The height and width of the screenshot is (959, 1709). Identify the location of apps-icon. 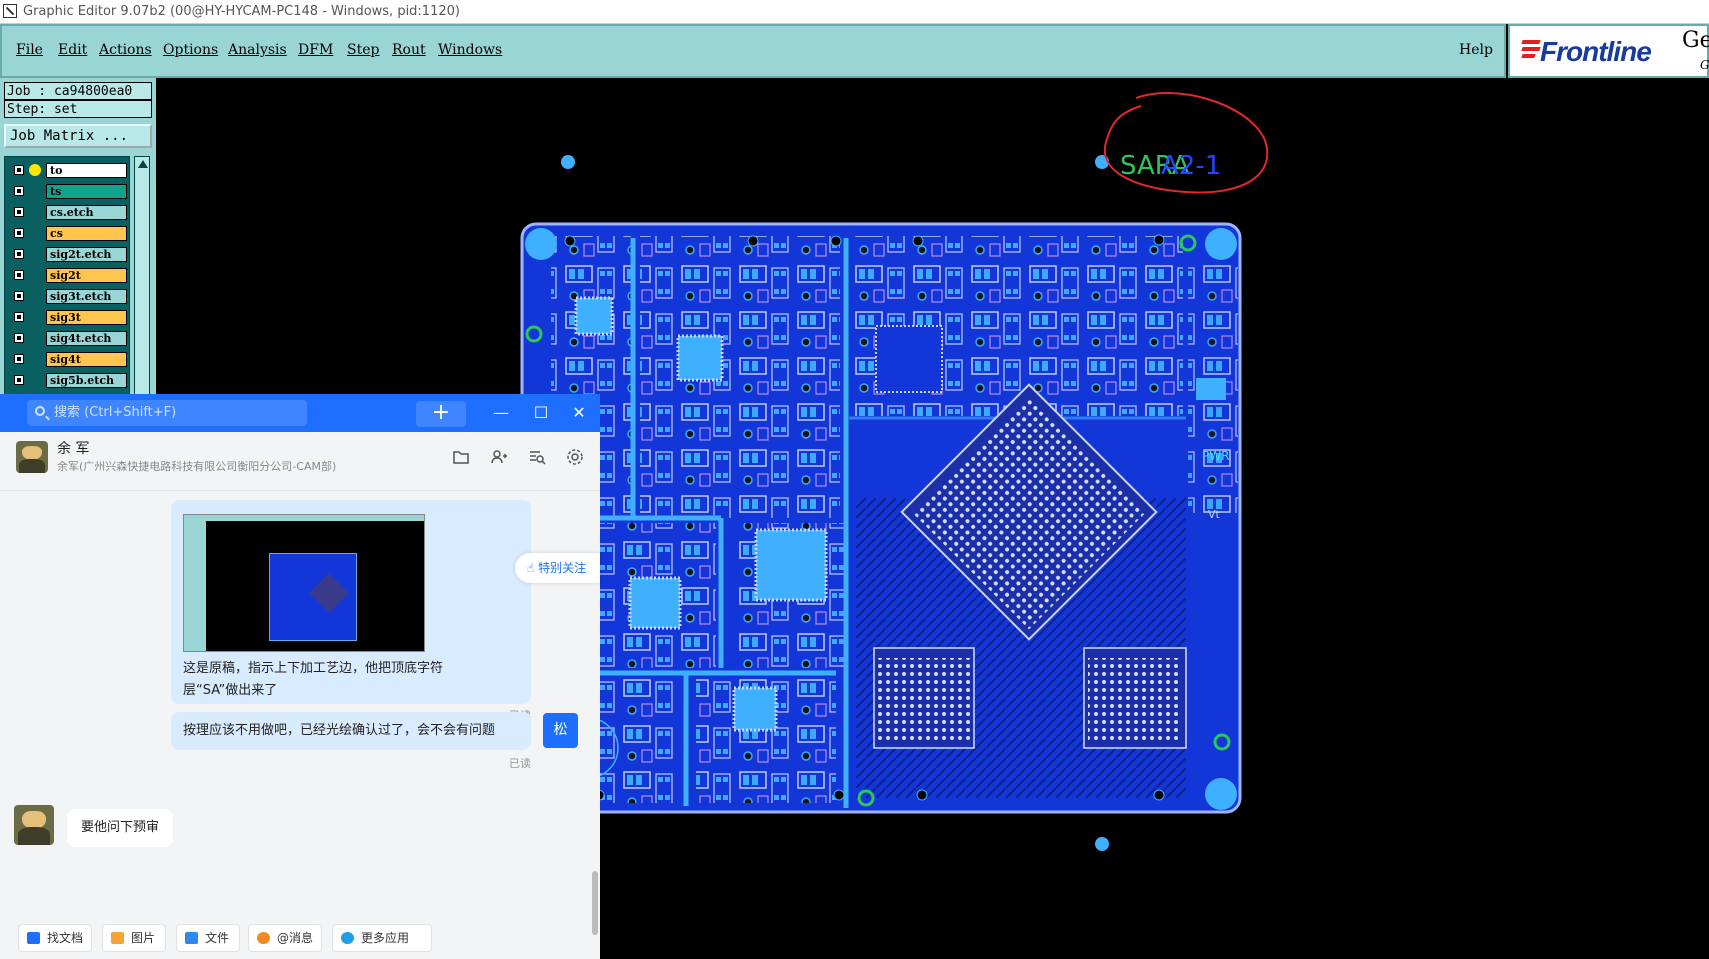
(347, 938).